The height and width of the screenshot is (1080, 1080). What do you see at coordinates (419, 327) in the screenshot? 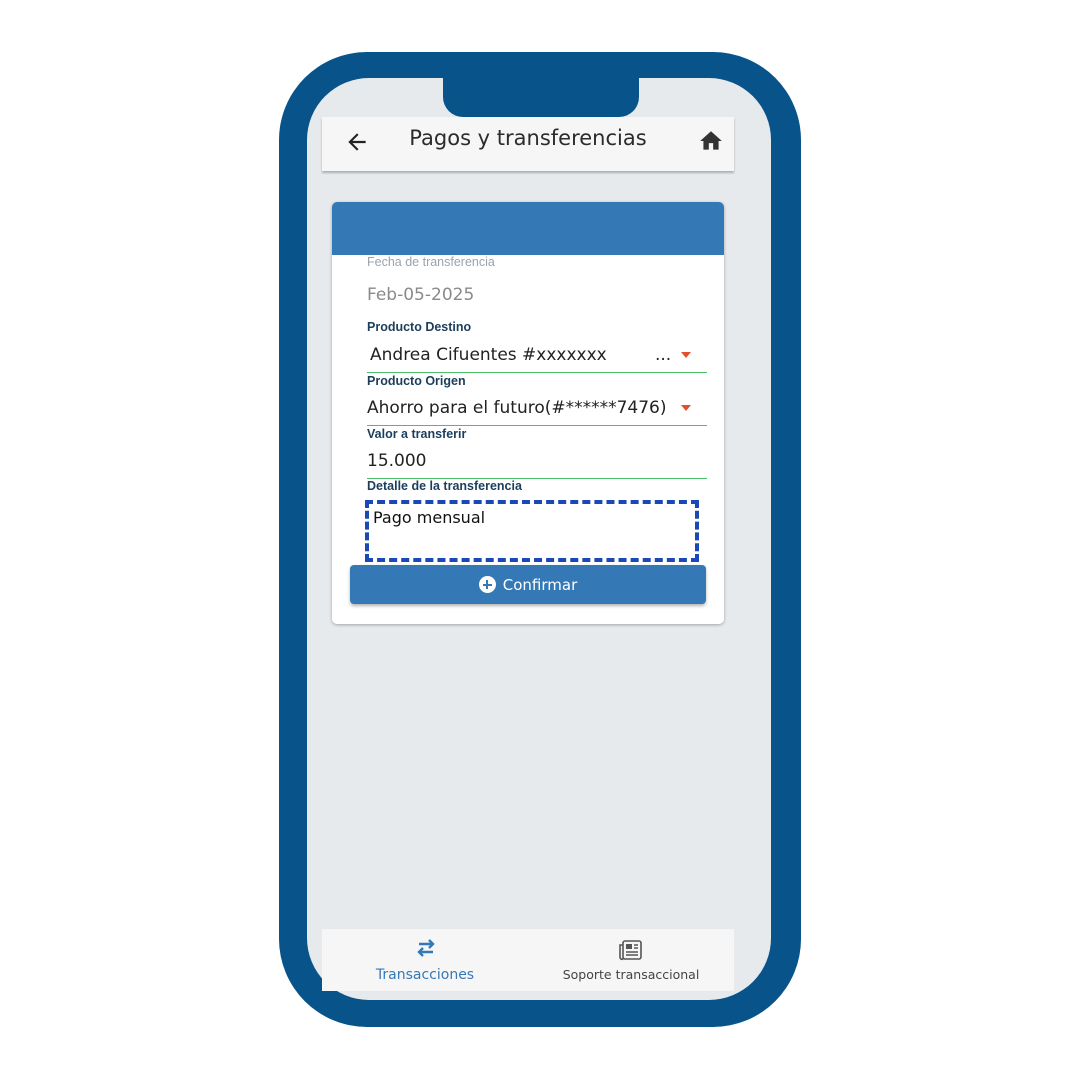
I see `producto-destino-label: Producto Destino` at bounding box center [419, 327].